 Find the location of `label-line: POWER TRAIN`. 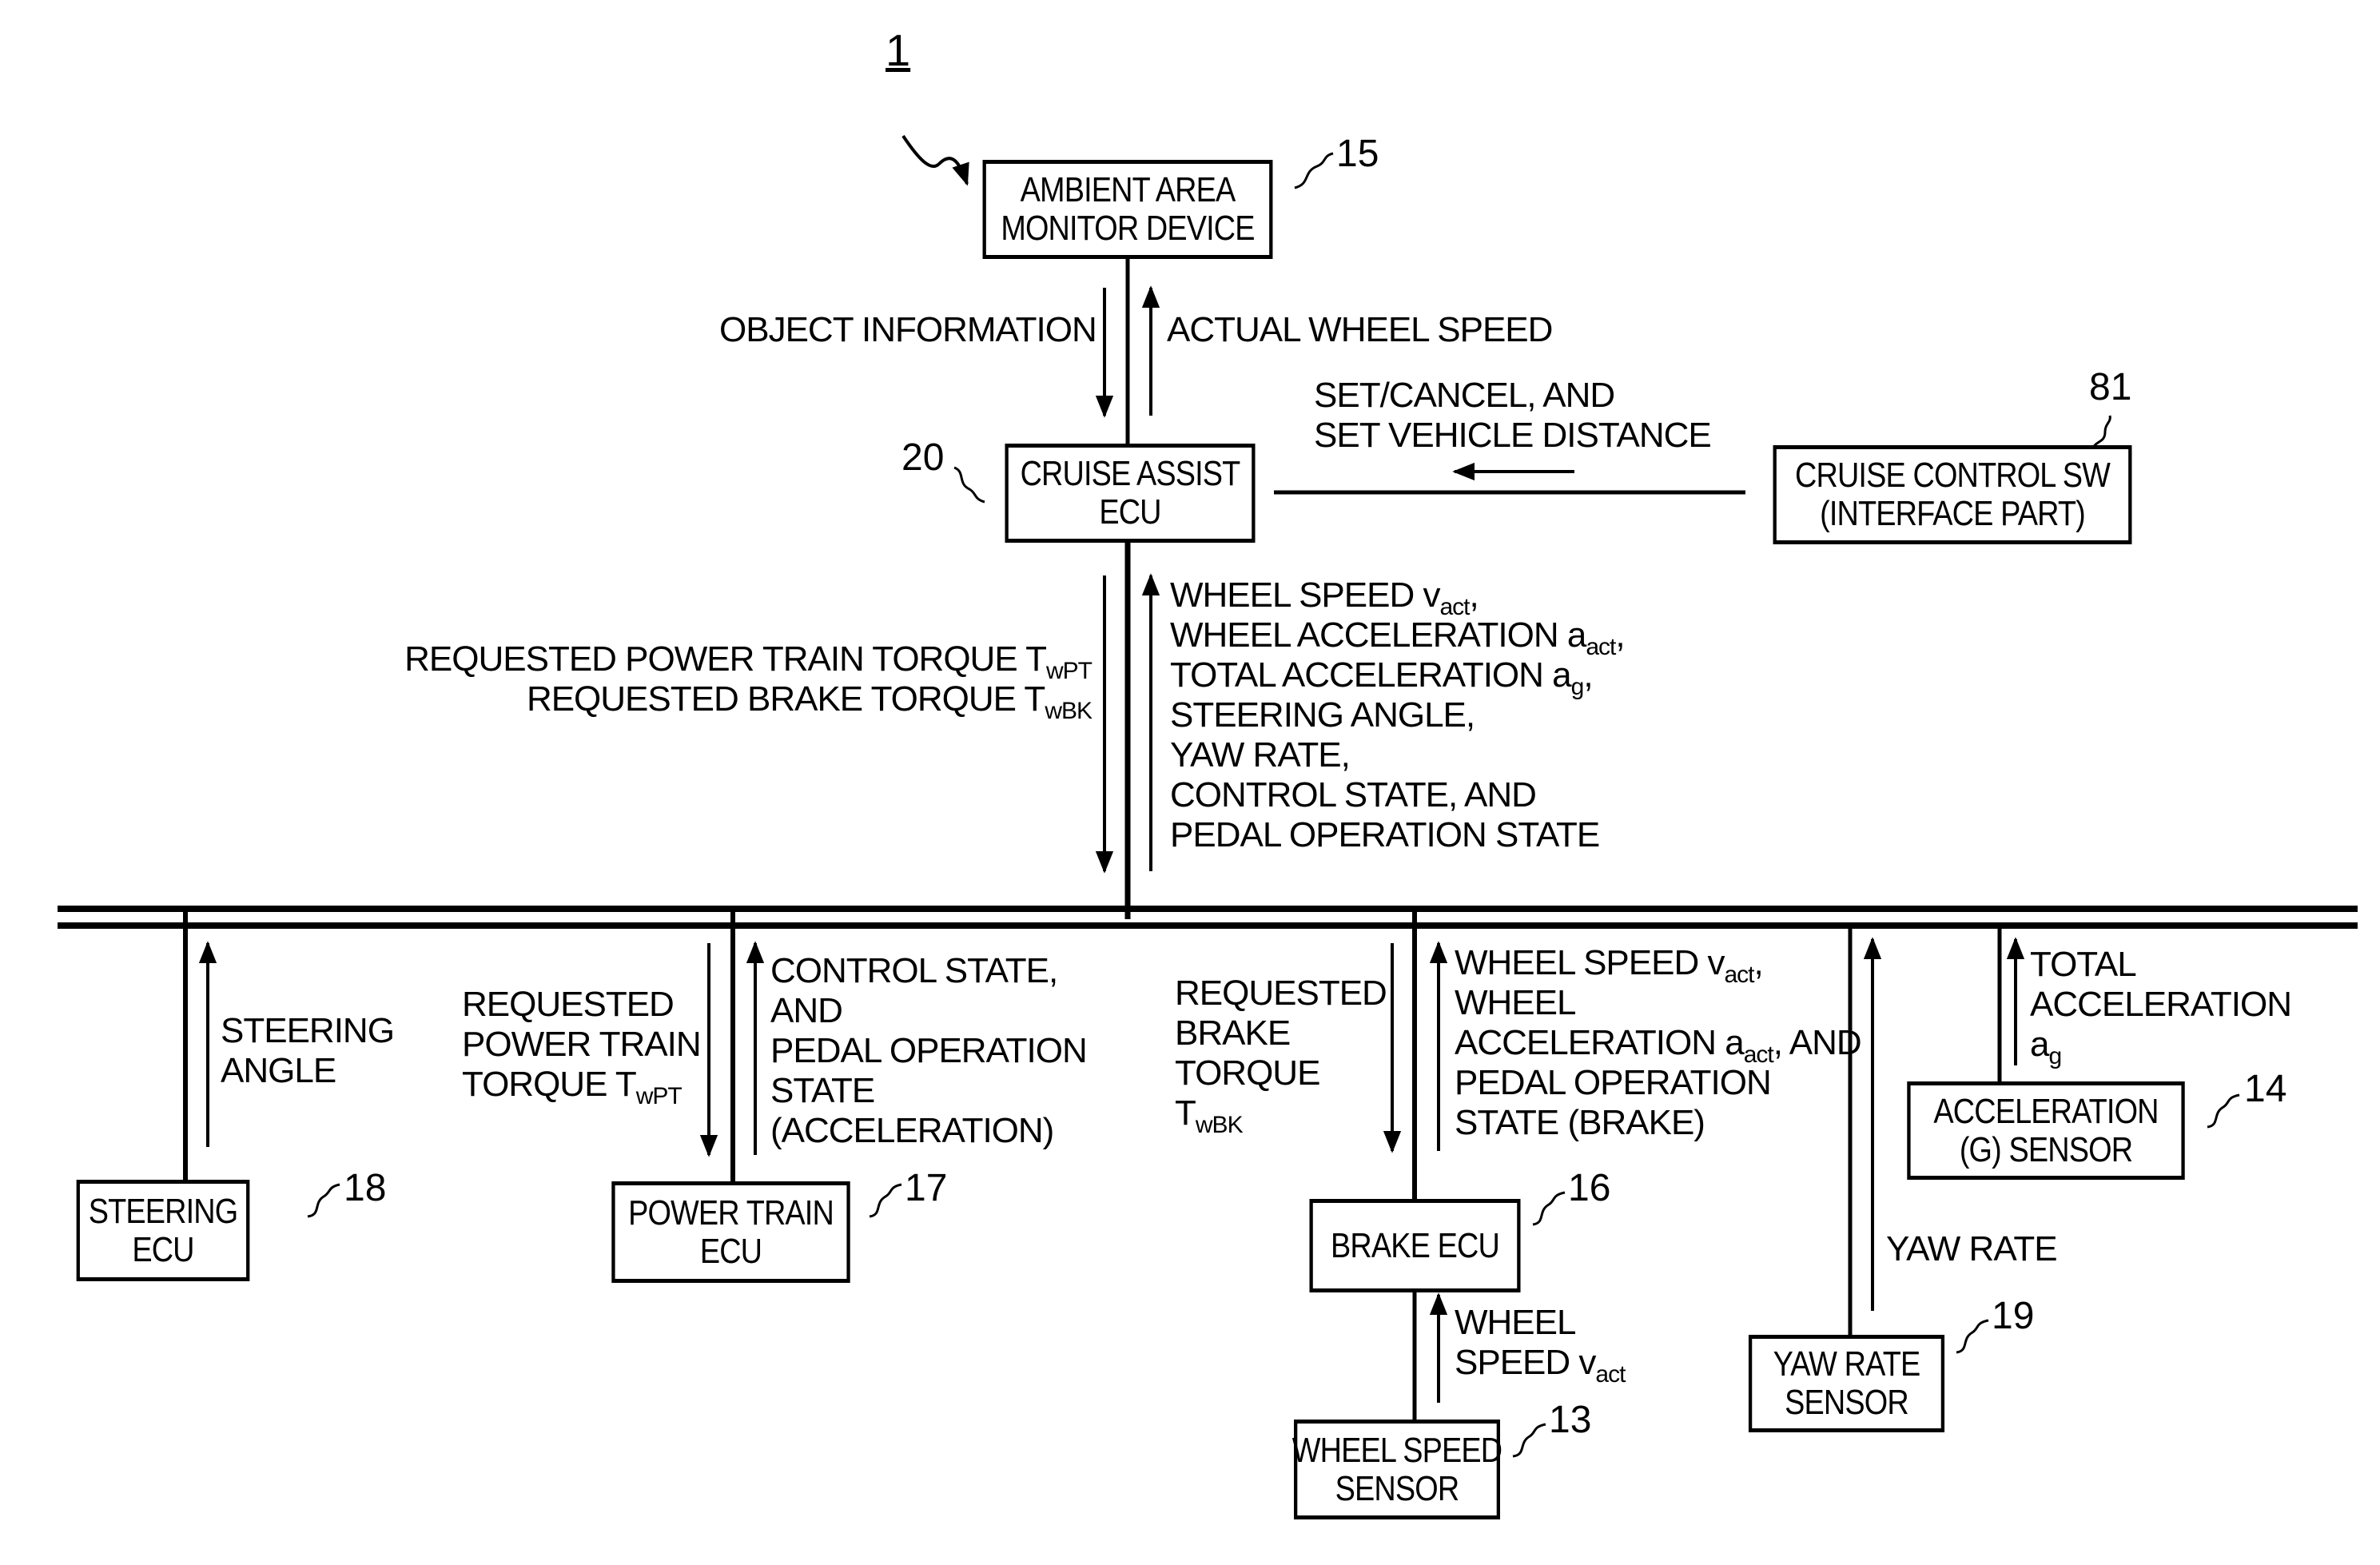

label-line: POWER TRAIN is located at coordinates (582, 1044).